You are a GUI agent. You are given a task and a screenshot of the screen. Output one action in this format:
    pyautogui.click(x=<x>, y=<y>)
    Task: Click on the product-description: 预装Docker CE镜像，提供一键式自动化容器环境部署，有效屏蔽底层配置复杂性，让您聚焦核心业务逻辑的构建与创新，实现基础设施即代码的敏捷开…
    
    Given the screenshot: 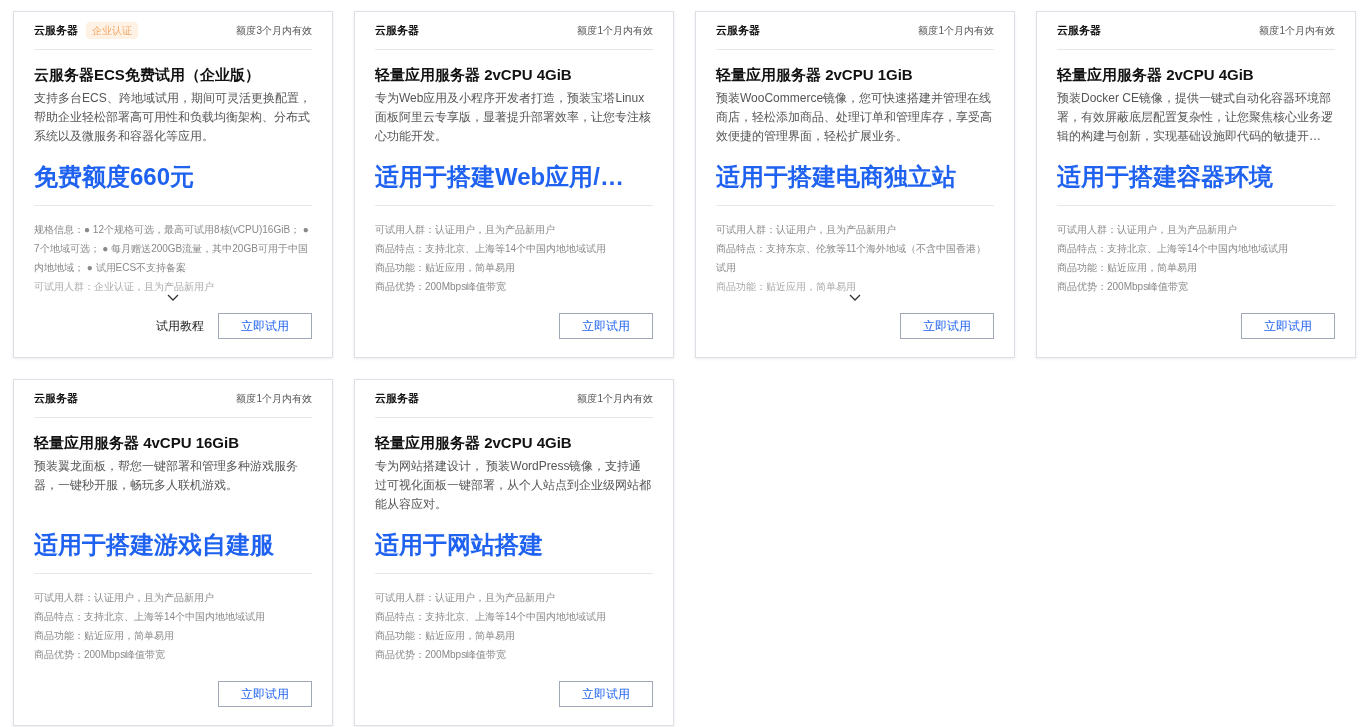 What is the action you would take?
    pyautogui.click(x=1195, y=117)
    